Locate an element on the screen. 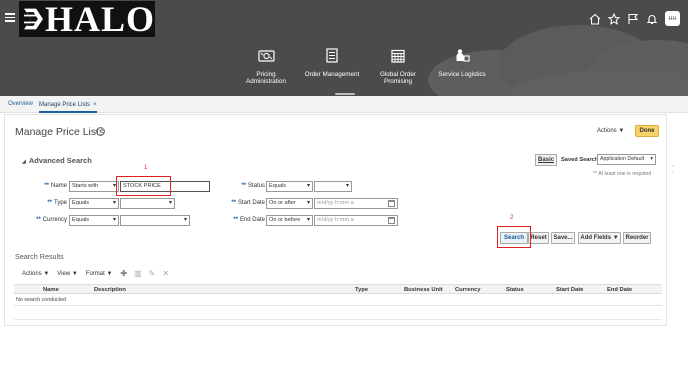  annotation-number-1: 1 is located at coordinates (146, 168).